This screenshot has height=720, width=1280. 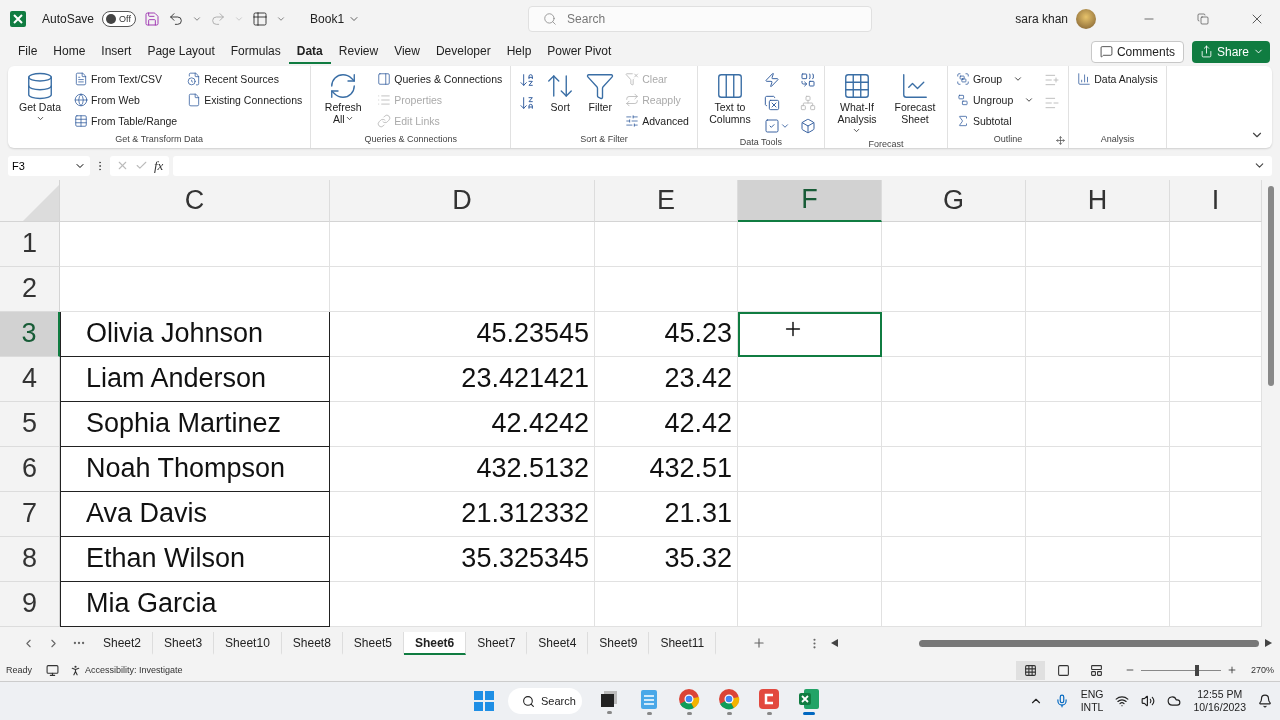 I want to click on menu-tab: Insert, so click(x=116, y=51).